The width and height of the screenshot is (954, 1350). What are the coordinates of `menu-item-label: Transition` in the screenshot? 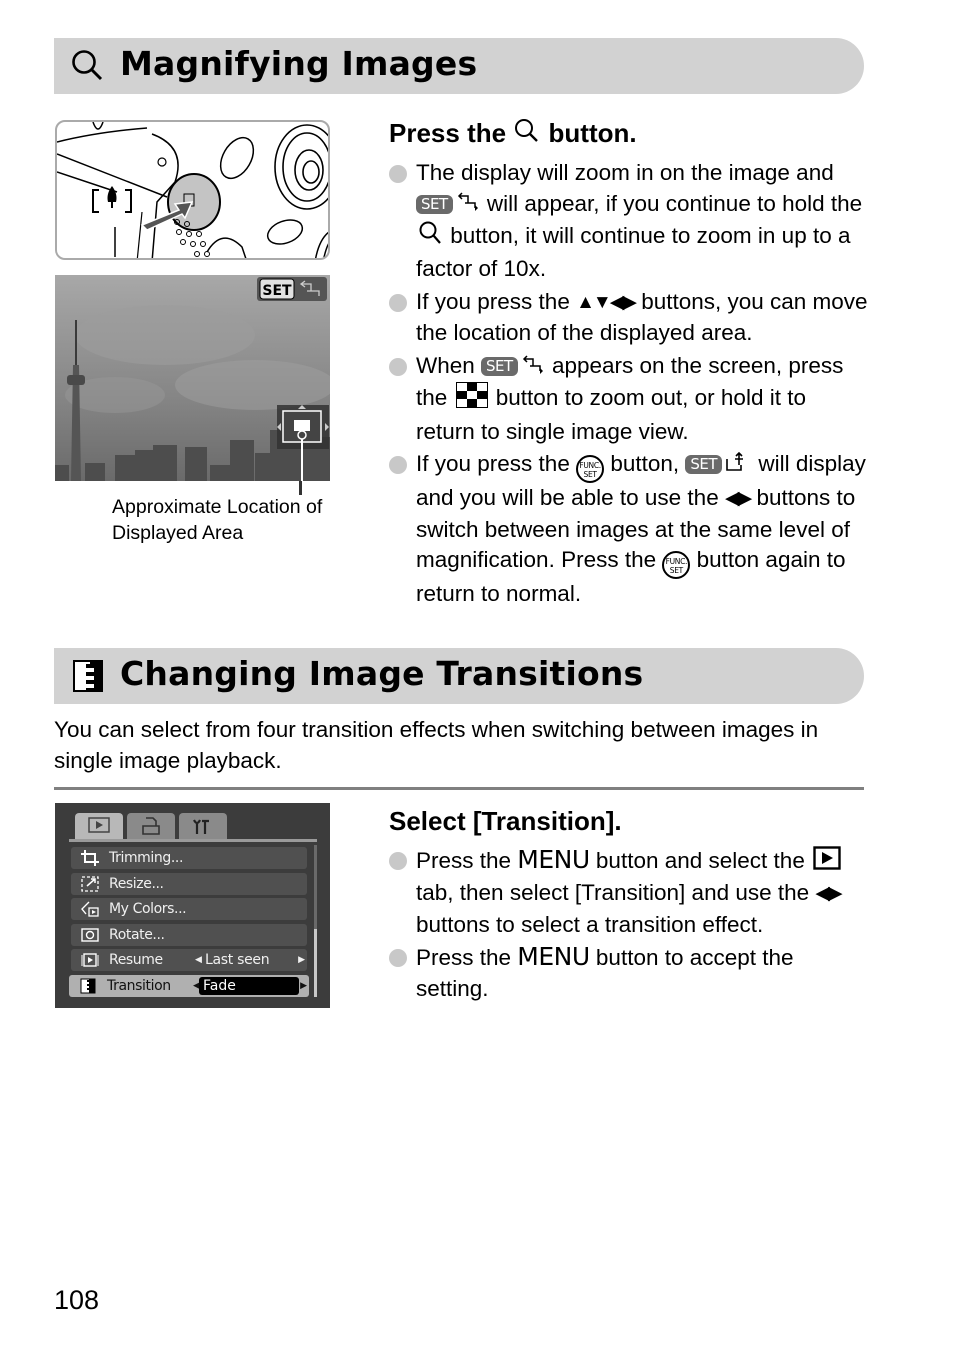 It's located at (139, 986).